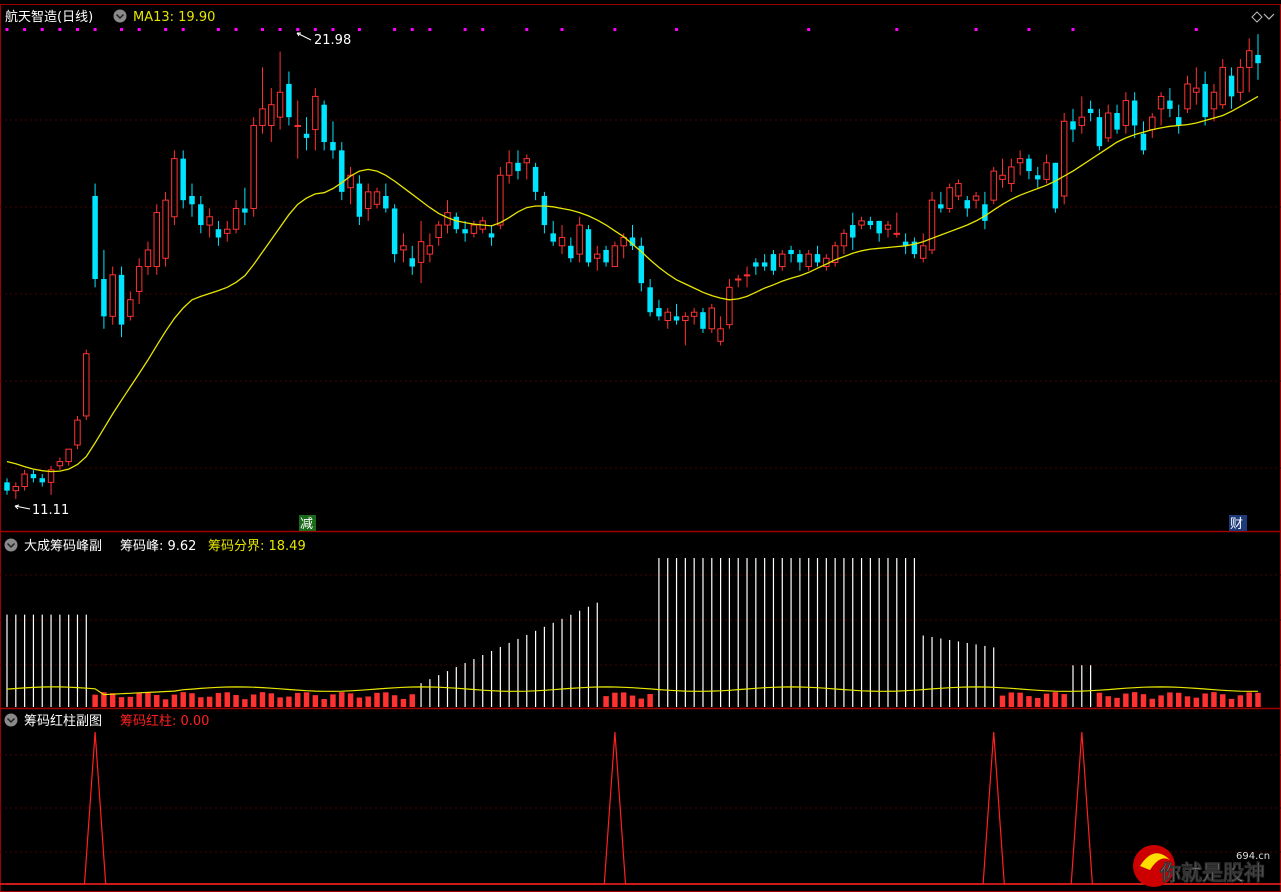 Image resolution: width=1281 pixels, height=892 pixels. What do you see at coordinates (11, 545) in the screenshot?
I see `sub1-menu-icon` at bounding box center [11, 545].